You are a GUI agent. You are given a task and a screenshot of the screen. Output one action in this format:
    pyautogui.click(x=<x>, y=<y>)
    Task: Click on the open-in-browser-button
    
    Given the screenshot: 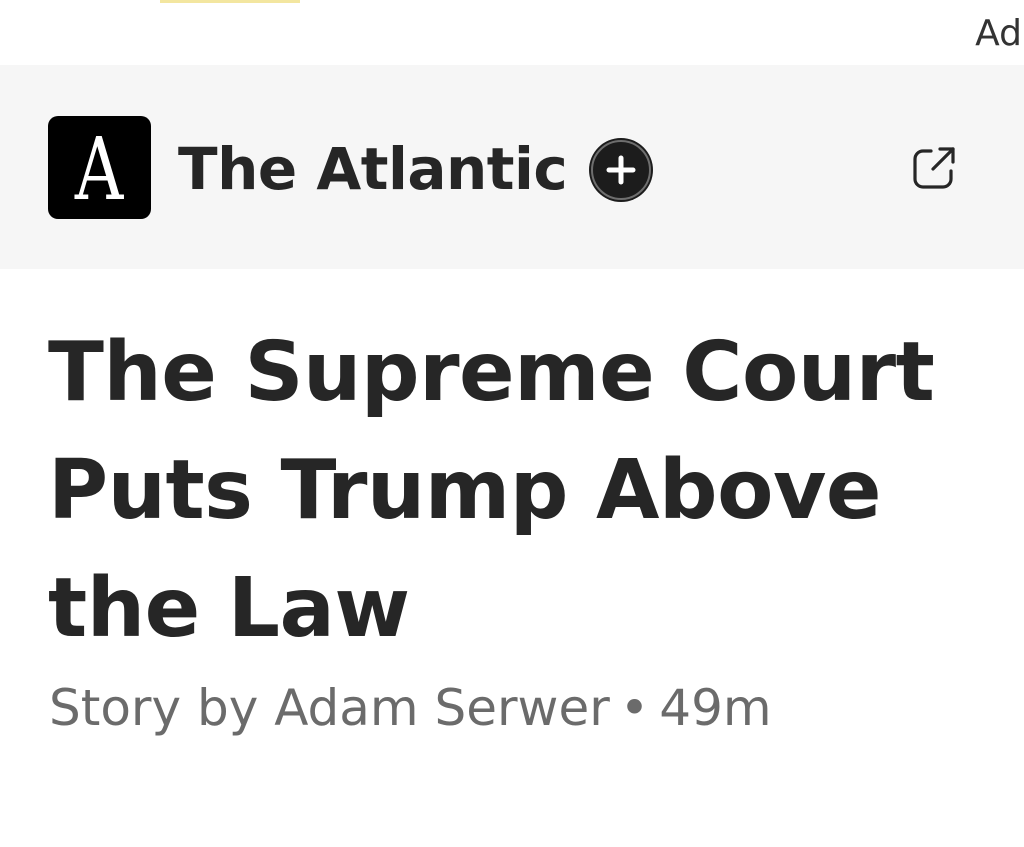 What is the action you would take?
    pyautogui.click(x=934, y=168)
    